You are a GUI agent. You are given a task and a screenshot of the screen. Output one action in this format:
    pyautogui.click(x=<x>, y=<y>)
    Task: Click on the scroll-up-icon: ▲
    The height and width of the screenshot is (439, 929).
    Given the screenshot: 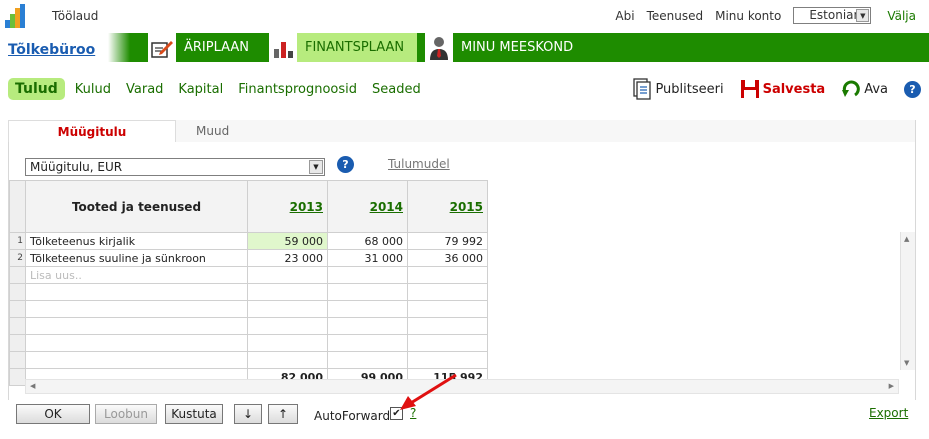 What is the action you would take?
    pyautogui.click(x=906, y=239)
    